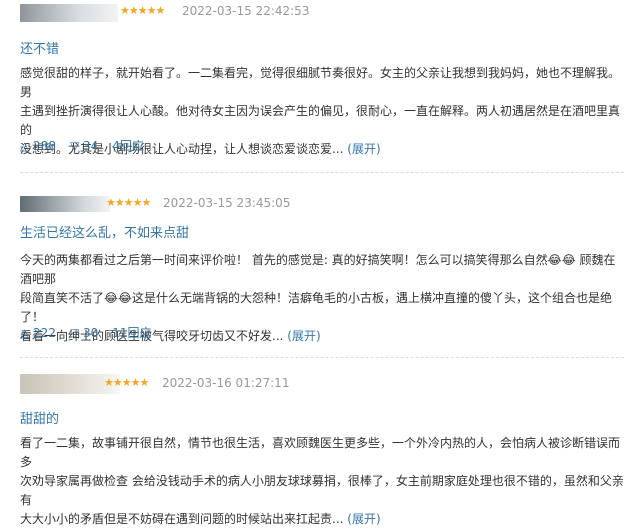  What do you see at coordinates (104, 231) in the screenshot?
I see `review-title: 生活已经这么乱，不如来点甜` at bounding box center [104, 231].